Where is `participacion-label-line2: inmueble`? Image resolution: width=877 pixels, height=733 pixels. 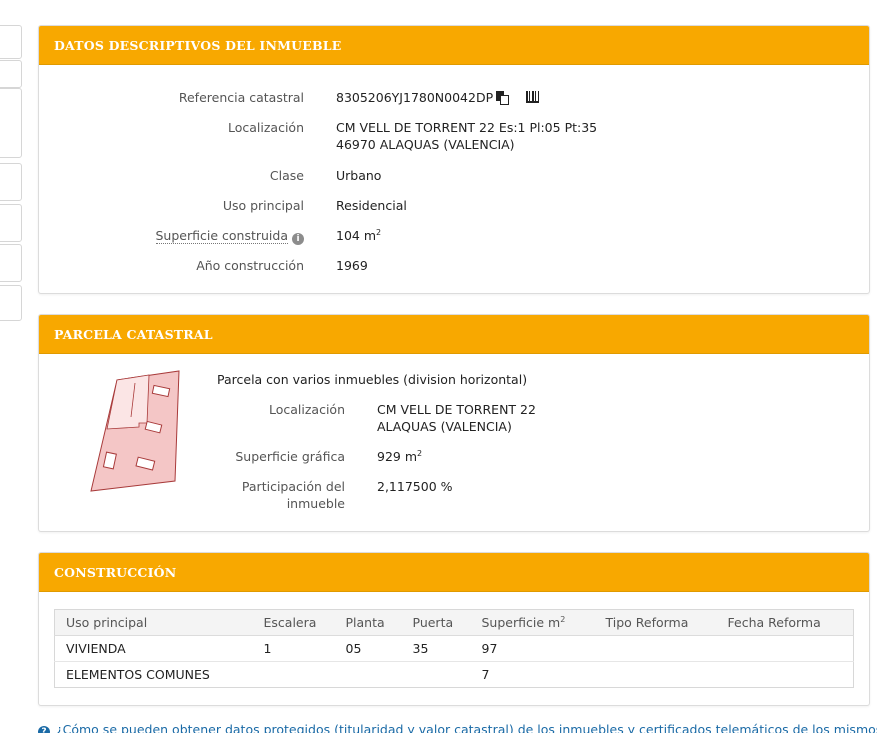
participacion-label-line2: inmueble is located at coordinates (315, 503).